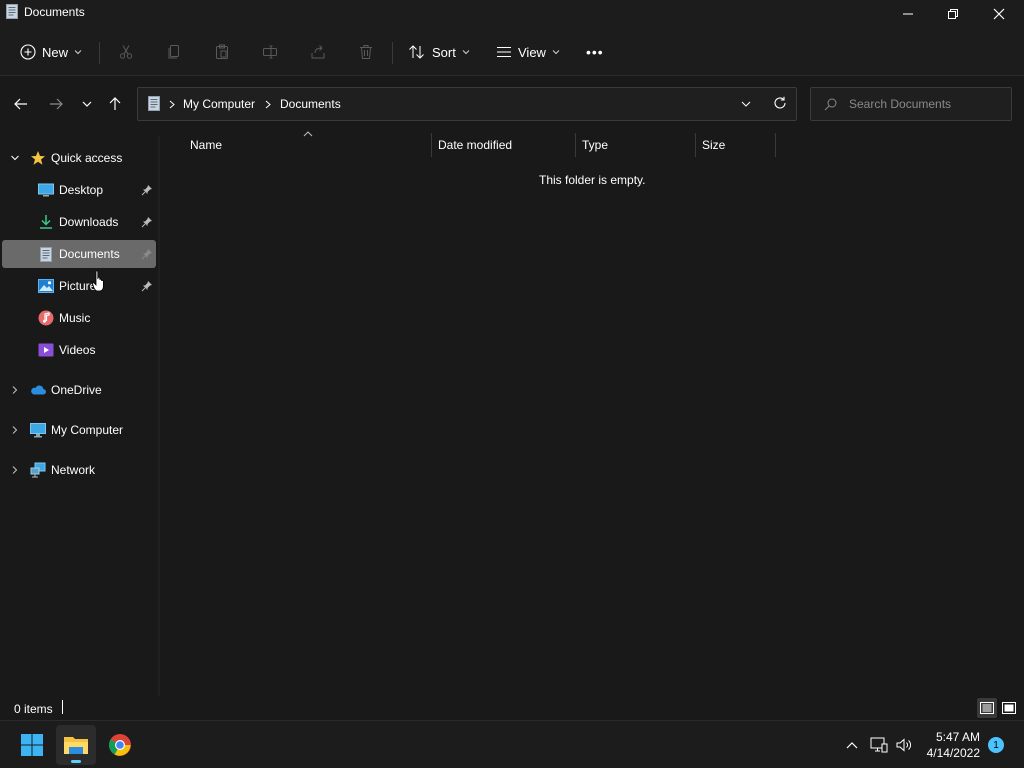  Describe the element at coordinates (308, 134) in the screenshot. I see `sort-ascending-icon` at that location.